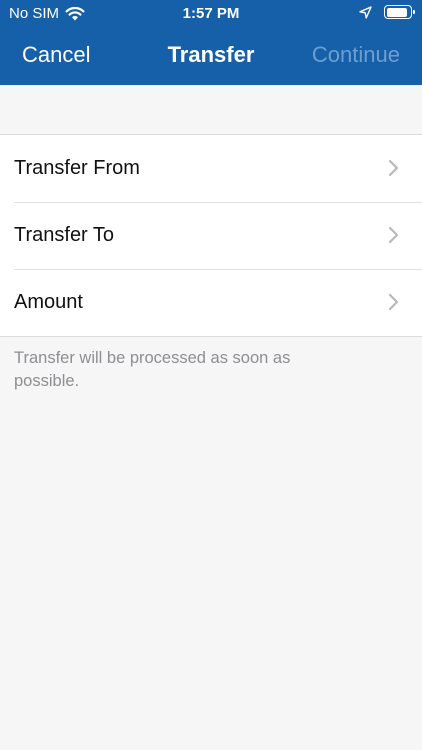  What do you see at coordinates (64, 235) in the screenshot?
I see `row-label: Transfer To` at bounding box center [64, 235].